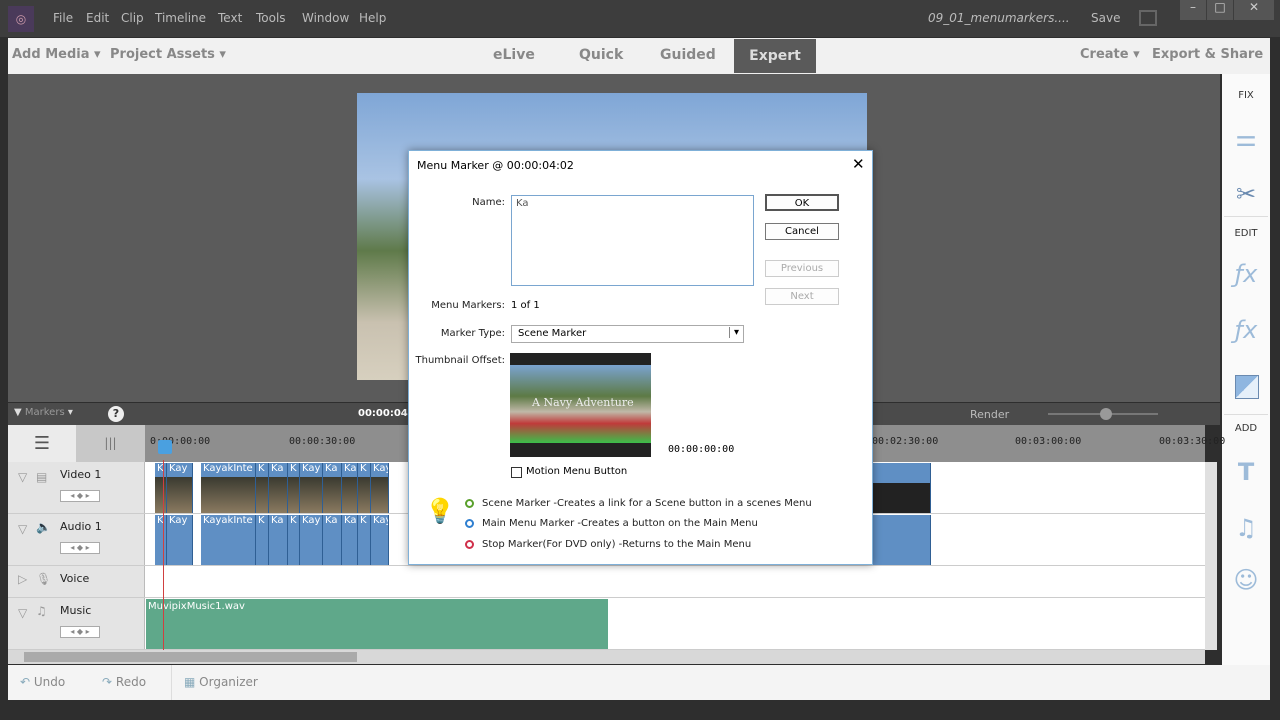 This screenshot has width=1280, height=720. Describe the element at coordinates (132, 18) in the screenshot. I see `menu-clip: Clip` at that location.